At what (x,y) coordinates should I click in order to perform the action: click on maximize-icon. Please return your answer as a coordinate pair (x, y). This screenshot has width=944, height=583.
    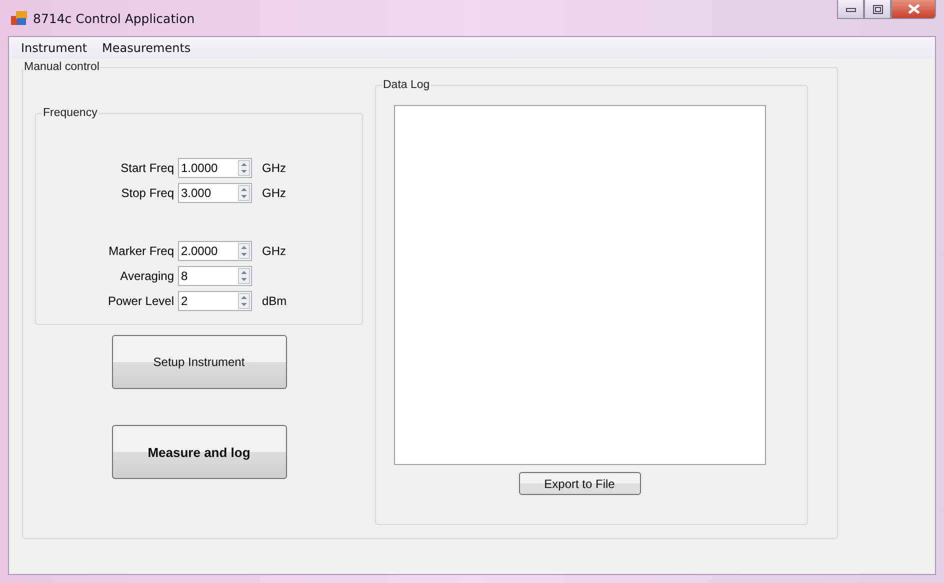
    Looking at the image, I should click on (877, 9).